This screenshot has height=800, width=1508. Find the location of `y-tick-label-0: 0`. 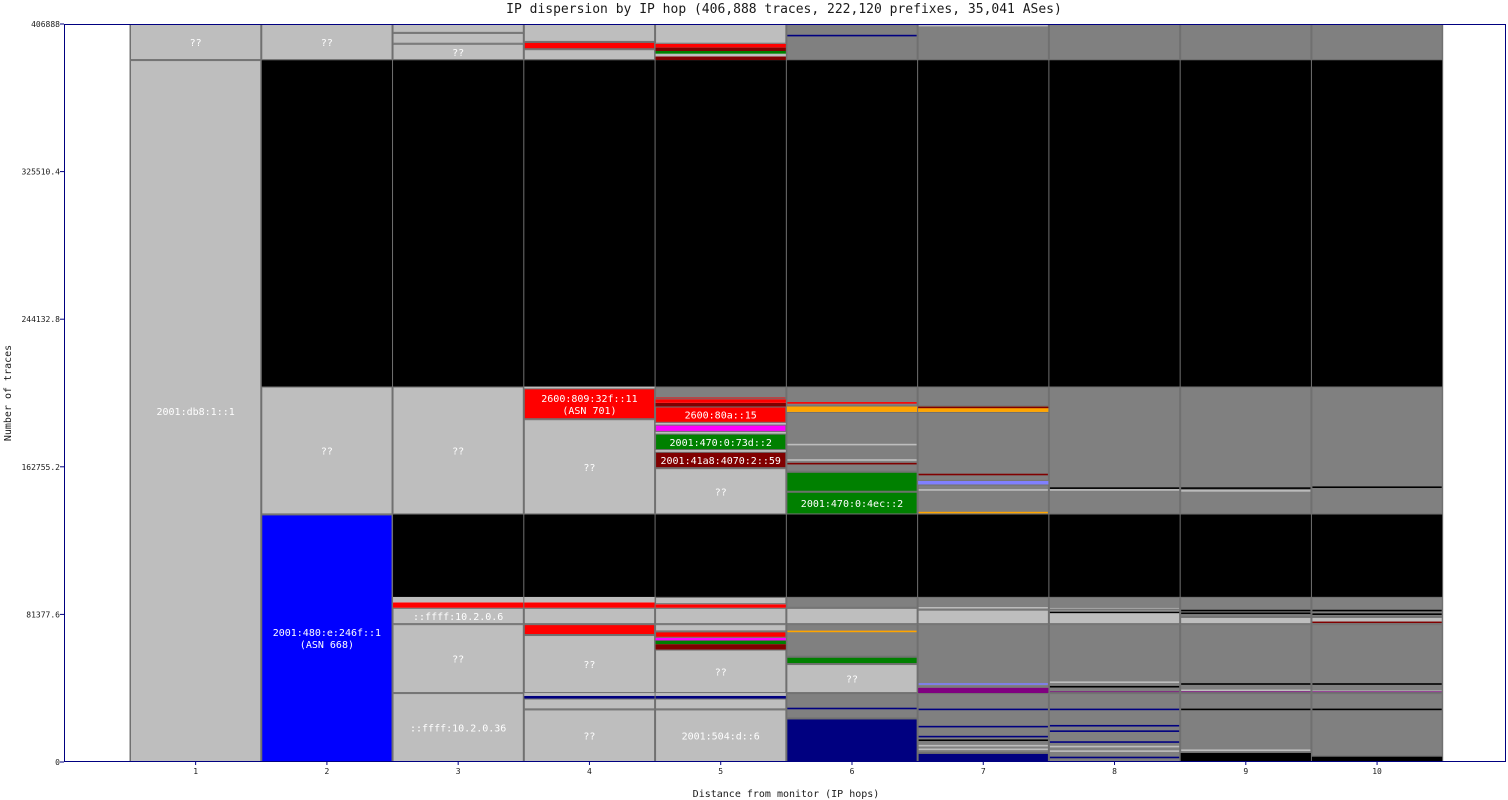

y-tick-label-0: 0 is located at coordinates (57, 762).